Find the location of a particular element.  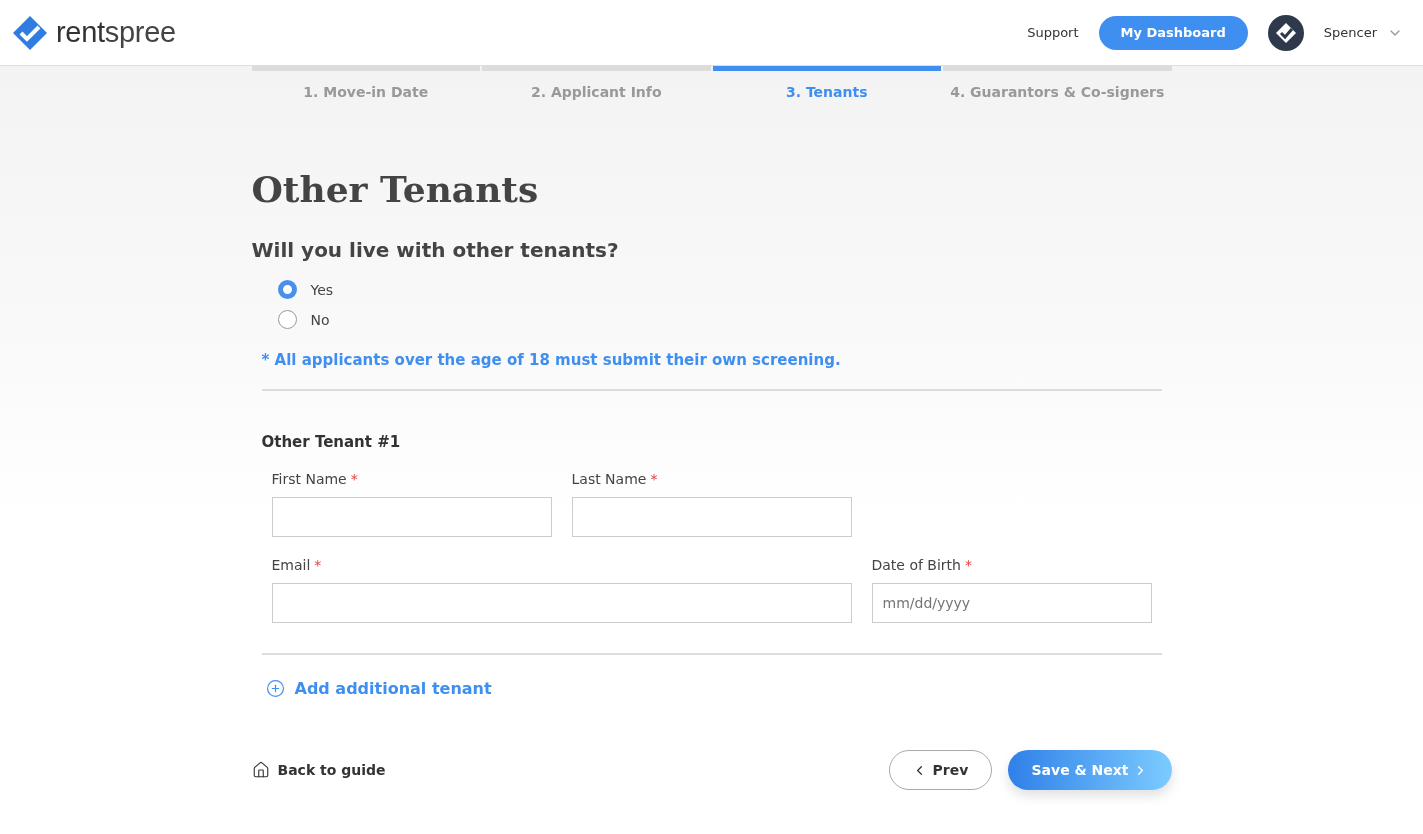

input-field: mm/dd/yyyy is located at coordinates (1011, 603).